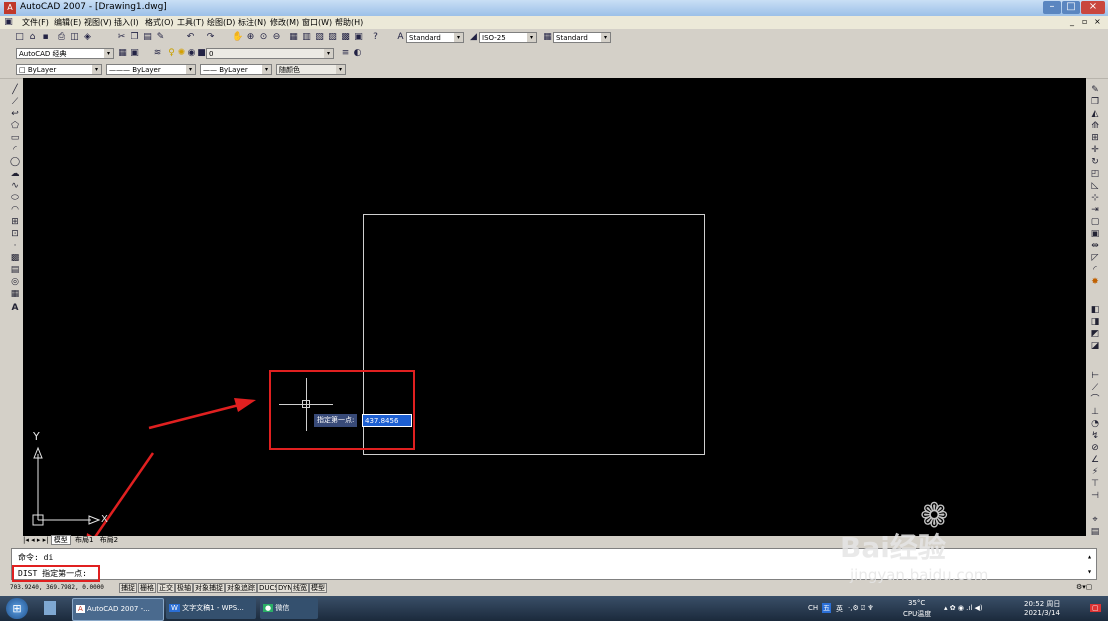 The height and width of the screenshot is (621, 1108). I want to click on close-button: ×, so click(1093, 7).